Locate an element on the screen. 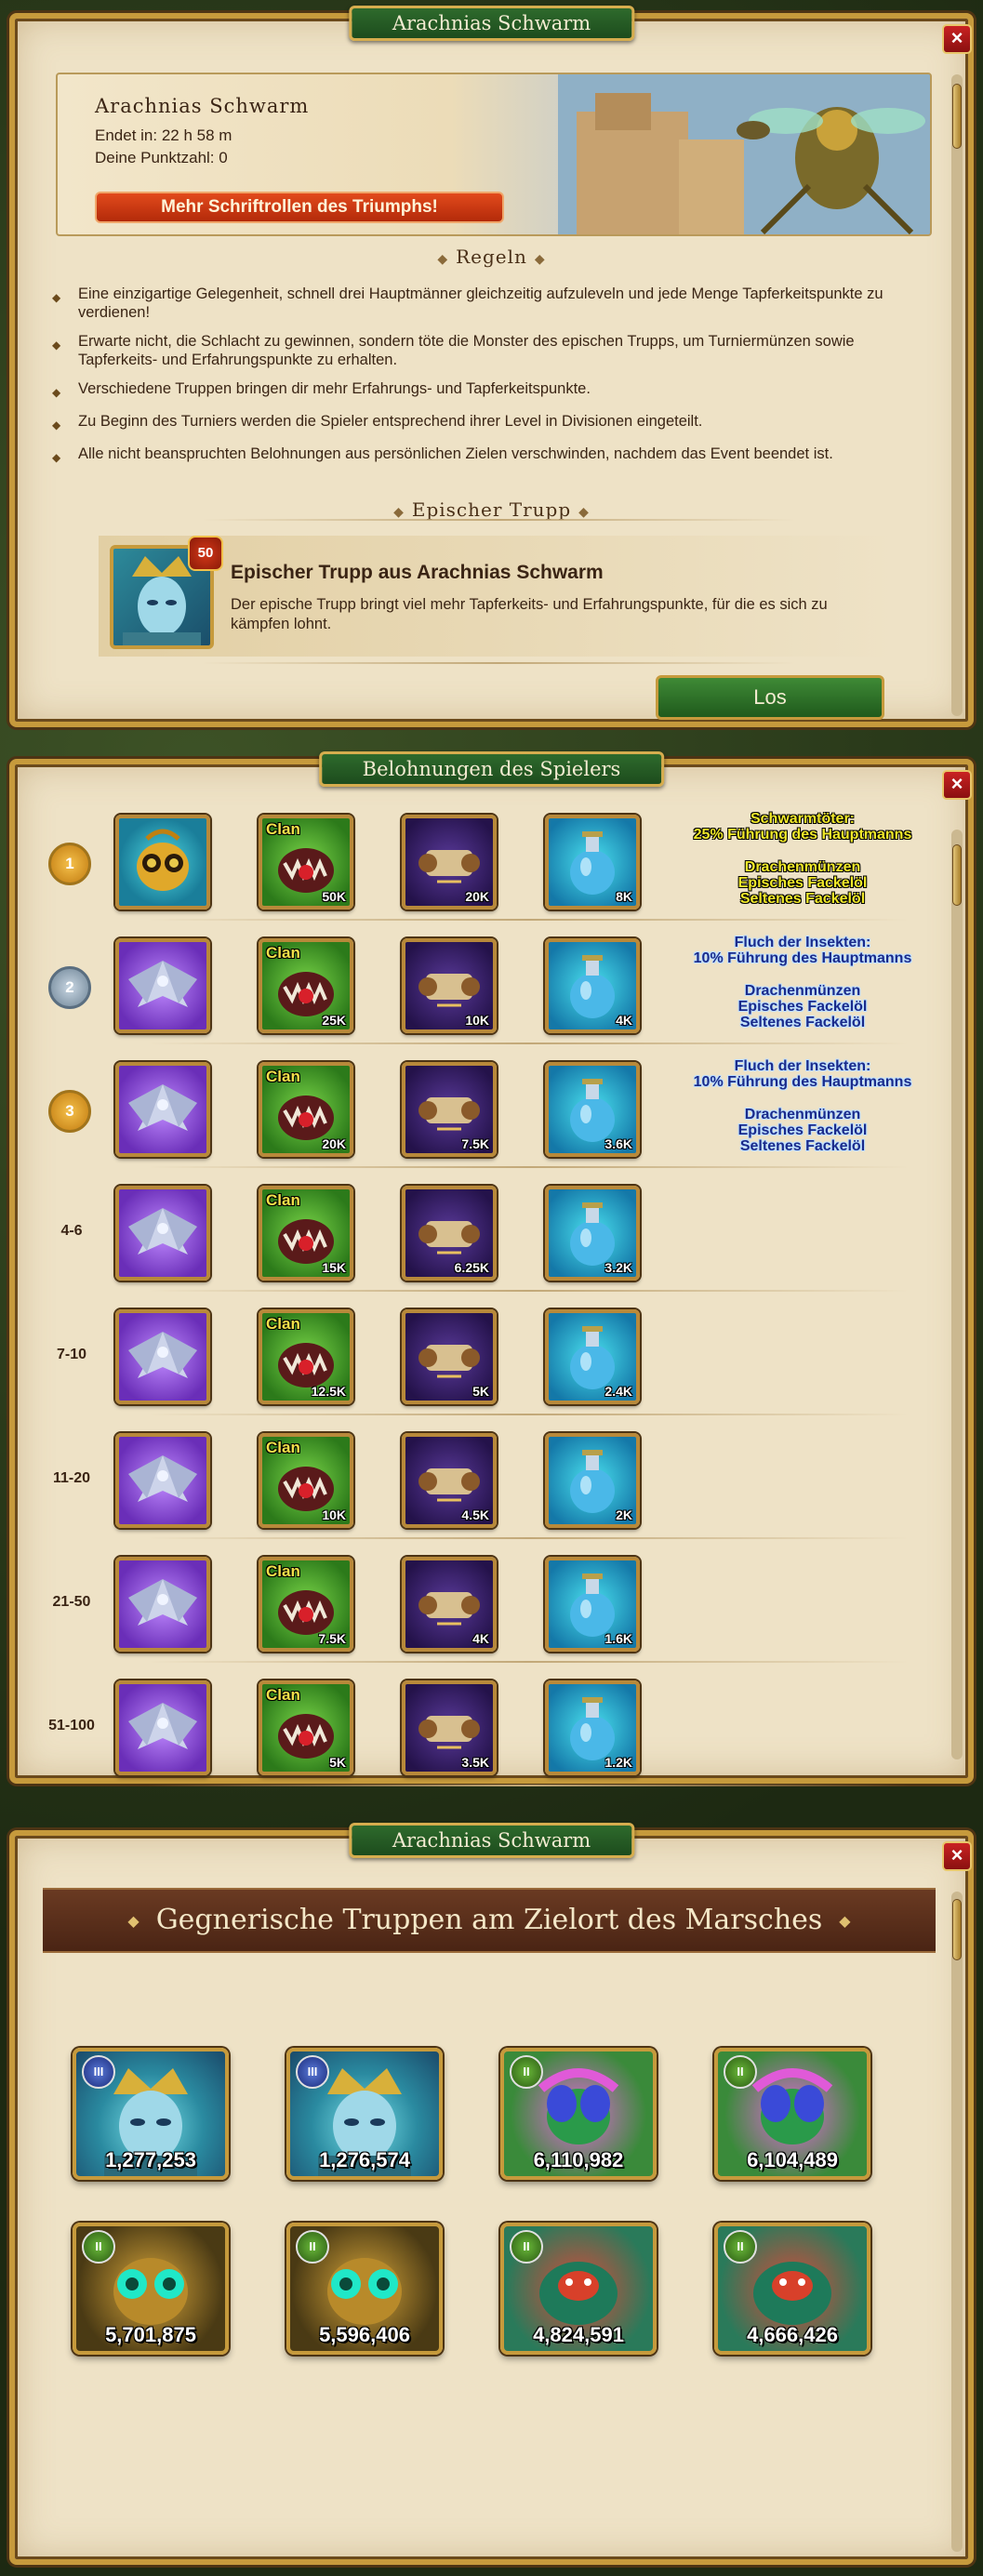 This screenshot has width=983, height=2576. rank-label: 21-50 is located at coordinates (71, 1602).